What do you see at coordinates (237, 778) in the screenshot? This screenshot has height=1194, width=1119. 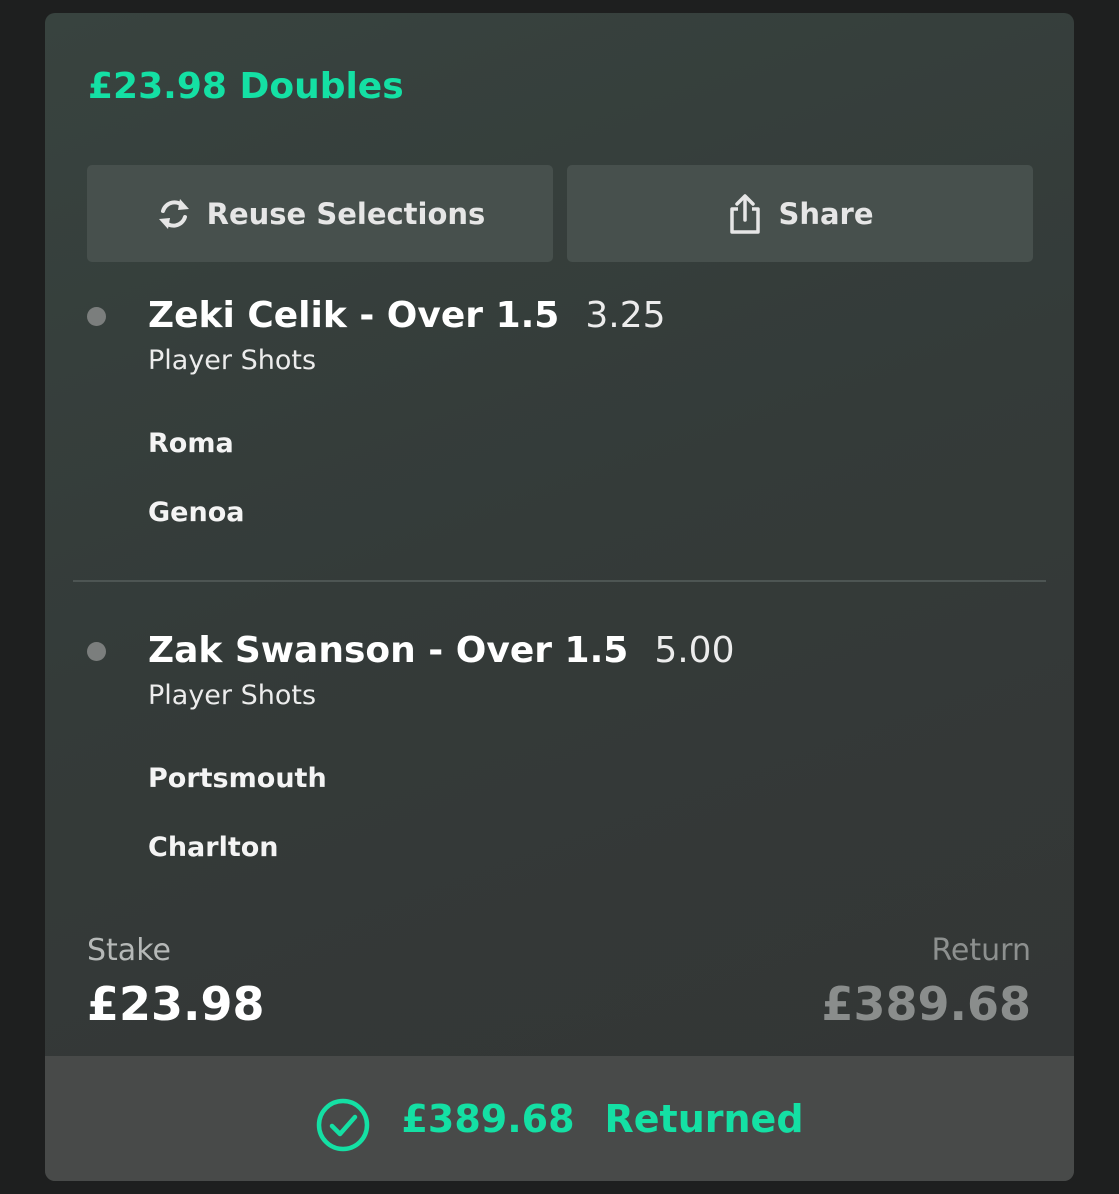 I see `home-team: Portsmouth` at bounding box center [237, 778].